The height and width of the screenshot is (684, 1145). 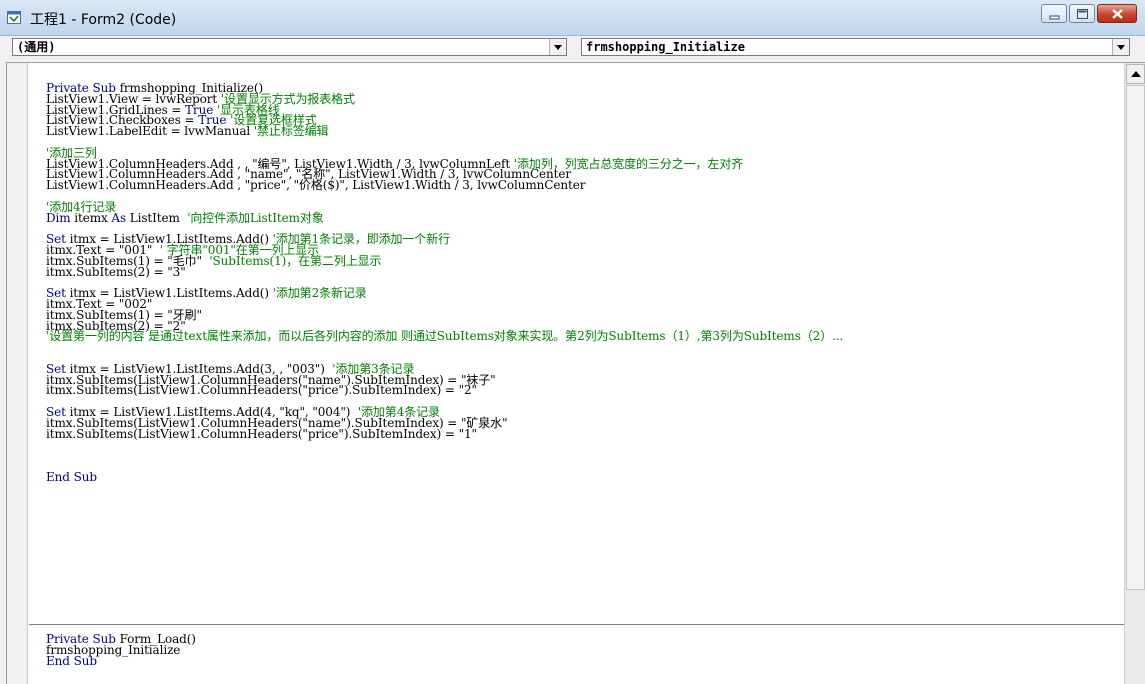 What do you see at coordinates (291, 131) in the screenshot?
I see `code-comment: '禁止标签编辑` at bounding box center [291, 131].